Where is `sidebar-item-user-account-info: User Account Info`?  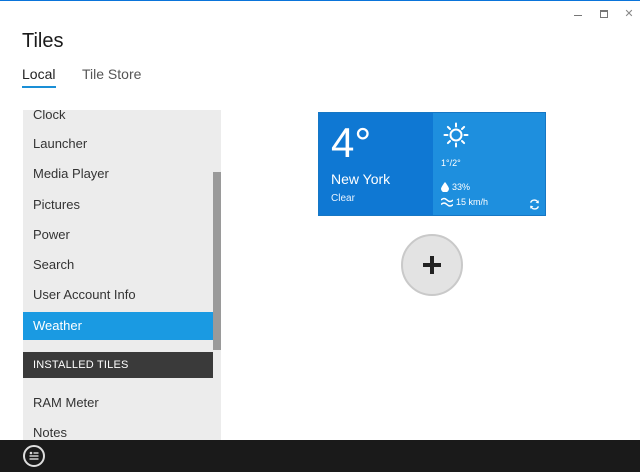 sidebar-item-user-account-info: User Account Info is located at coordinates (118, 295).